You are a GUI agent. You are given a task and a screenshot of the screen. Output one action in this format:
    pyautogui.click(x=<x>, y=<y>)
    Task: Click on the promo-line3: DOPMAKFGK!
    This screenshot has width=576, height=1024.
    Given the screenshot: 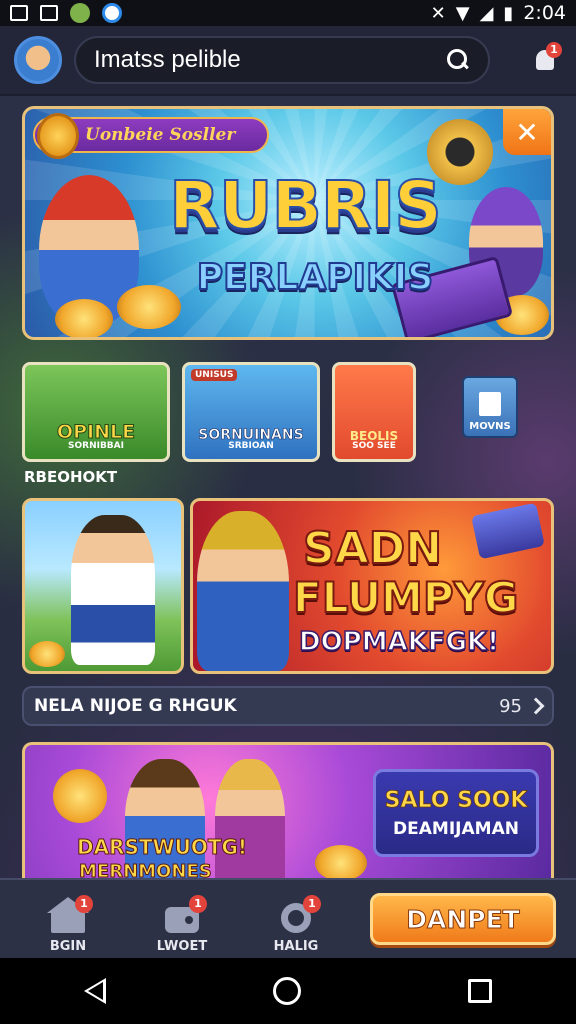 What is the action you would take?
    pyautogui.click(x=399, y=642)
    